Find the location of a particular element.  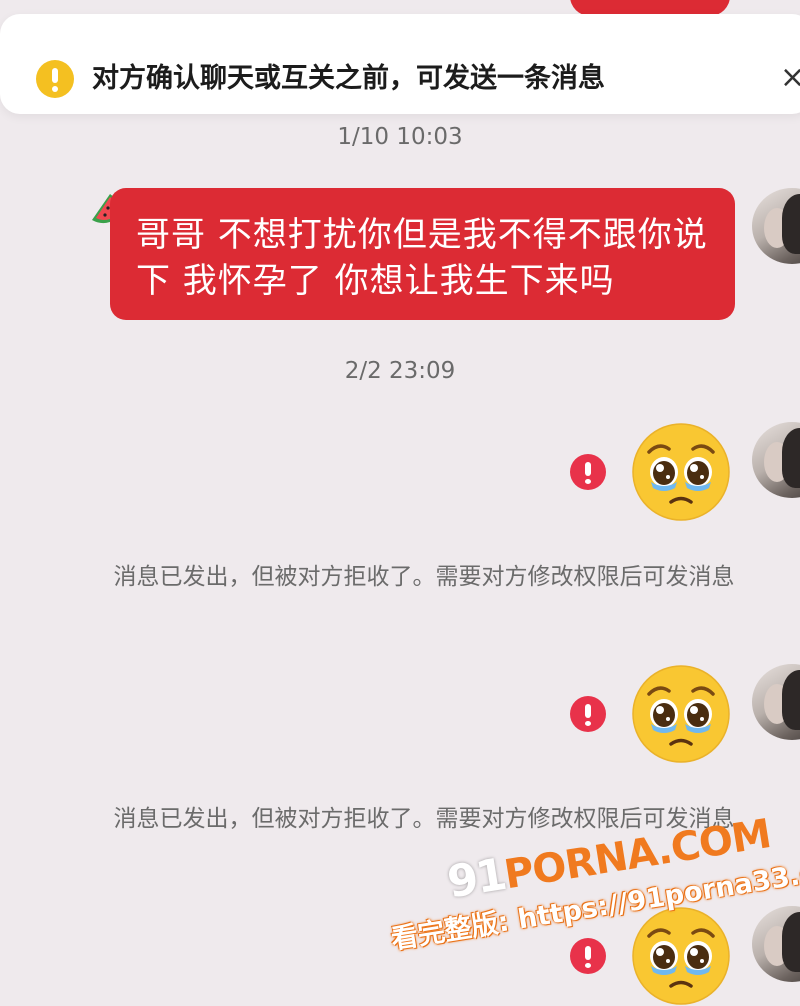

timestamp: 2/2 23:09 is located at coordinates (400, 371).